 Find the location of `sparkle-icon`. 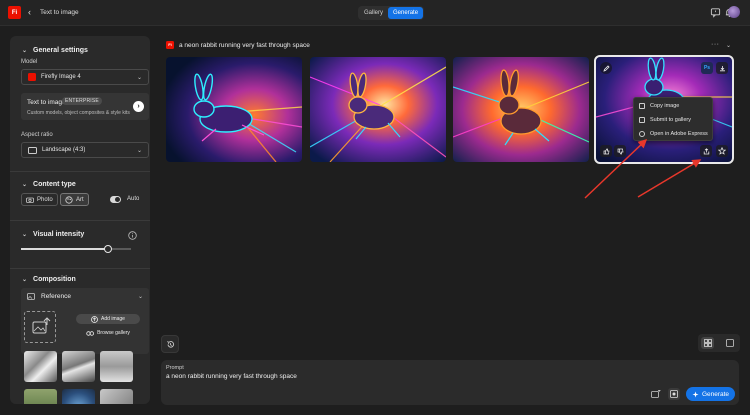

sparkle-icon is located at coordinates (695, 394).